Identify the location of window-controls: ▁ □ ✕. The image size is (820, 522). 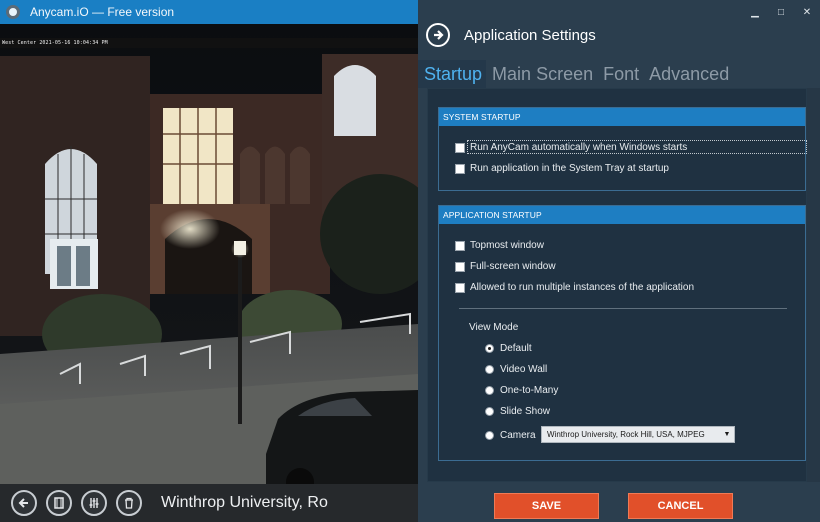
(781, 12).